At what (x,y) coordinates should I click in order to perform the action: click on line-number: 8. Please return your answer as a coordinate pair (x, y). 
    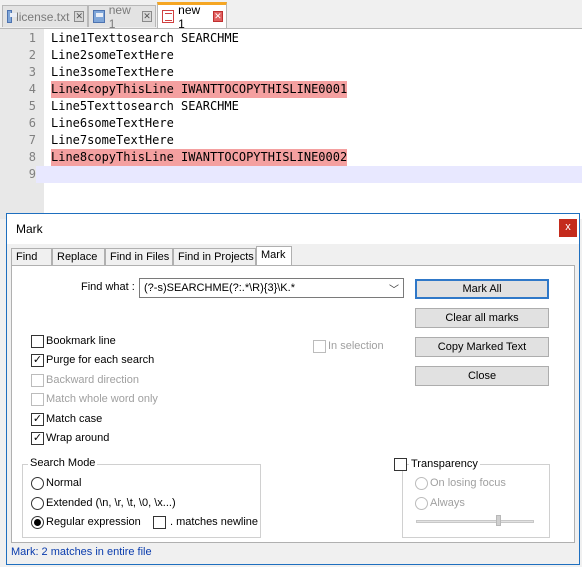
    Looking at the image, I should click on (32, 157).